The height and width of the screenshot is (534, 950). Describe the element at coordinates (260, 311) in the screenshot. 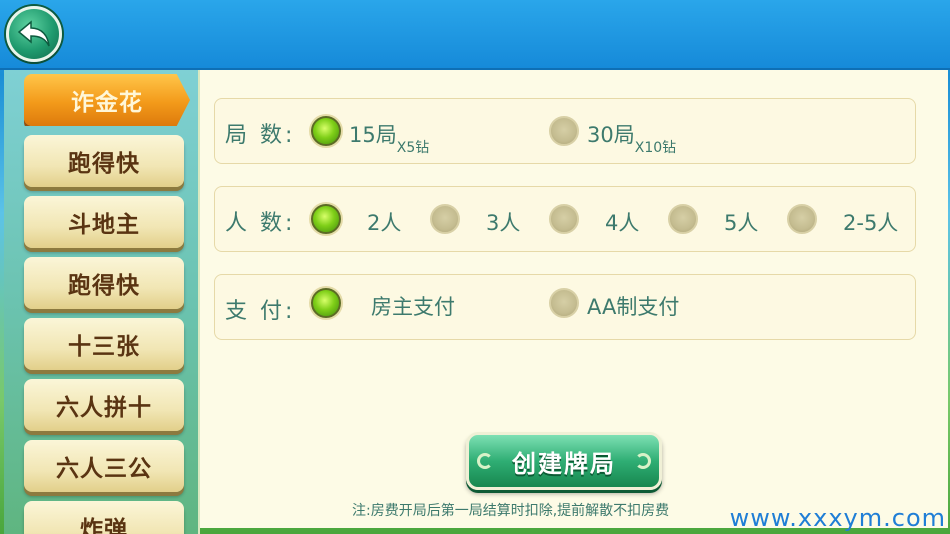

I see `payment-label: 支 付:` at that location.